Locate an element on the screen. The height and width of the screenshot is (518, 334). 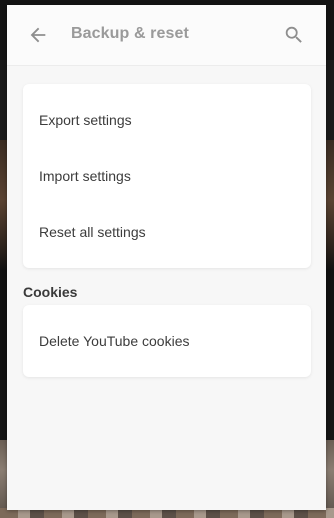
popup-header: Backup & reset is located at coordinates (166, 35).